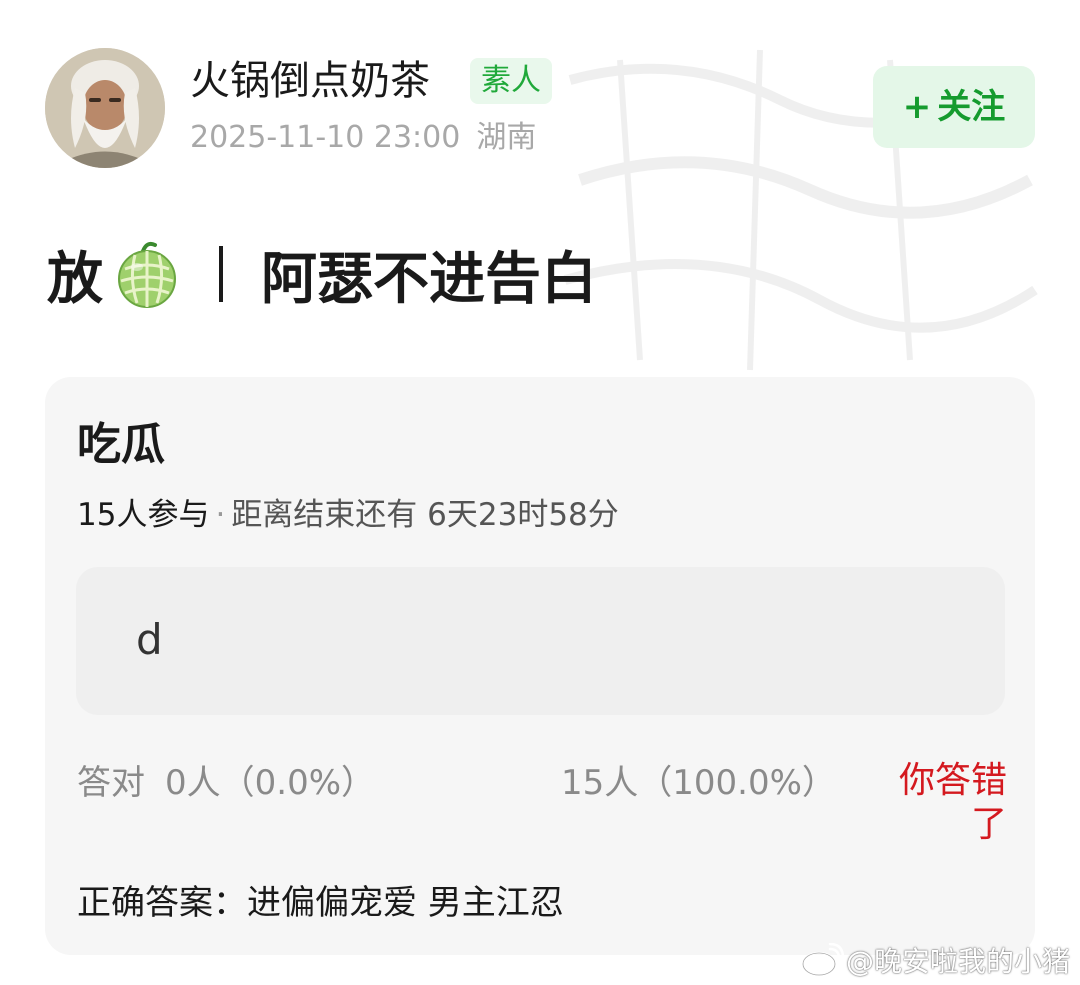  Describe the element at coordinates (325, 137) in the screenshot. I see `post-timestamp: 2025-11-10 23:00` at that location.